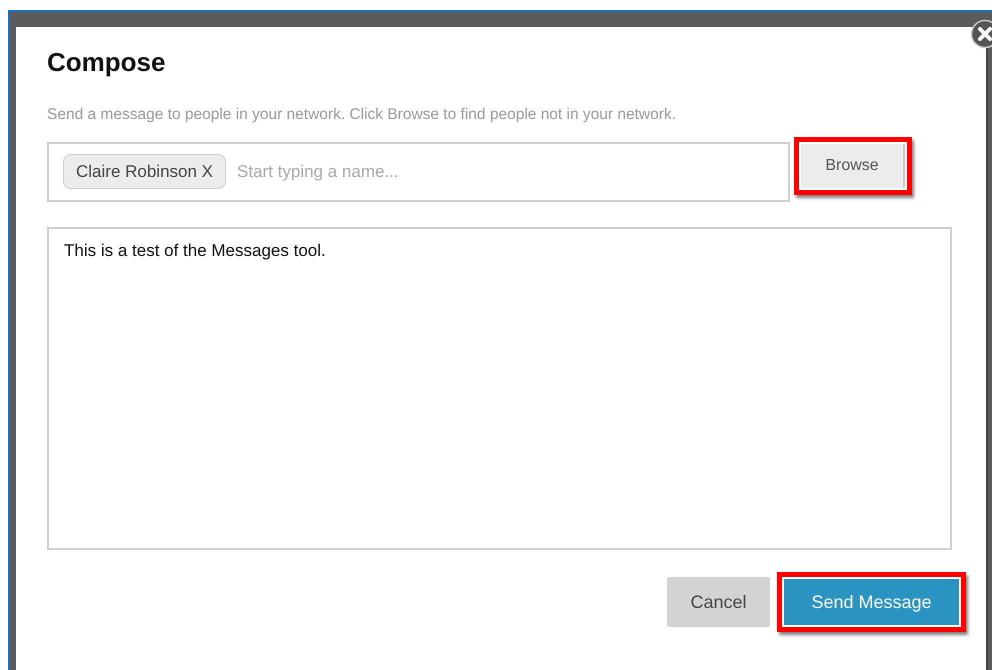 The width and height of the screenshot is (992, 670). What do you see at coordinates (718, 602) in the screenshot?
I see `cancel-button: Cancel` at bounding box center [718, 602].